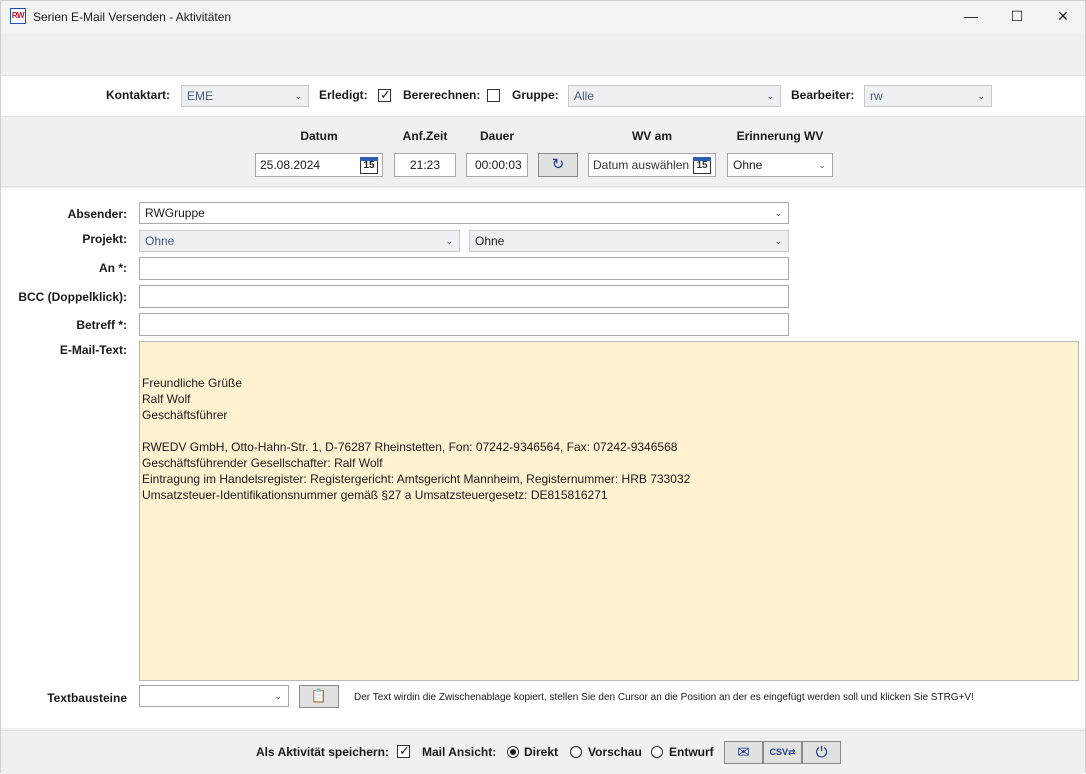 This screenshot has height=774, width=1086. Describe the element at coordinates (175, 213) in the screenshot. I see `absender-value: RWGruppe` at that location.